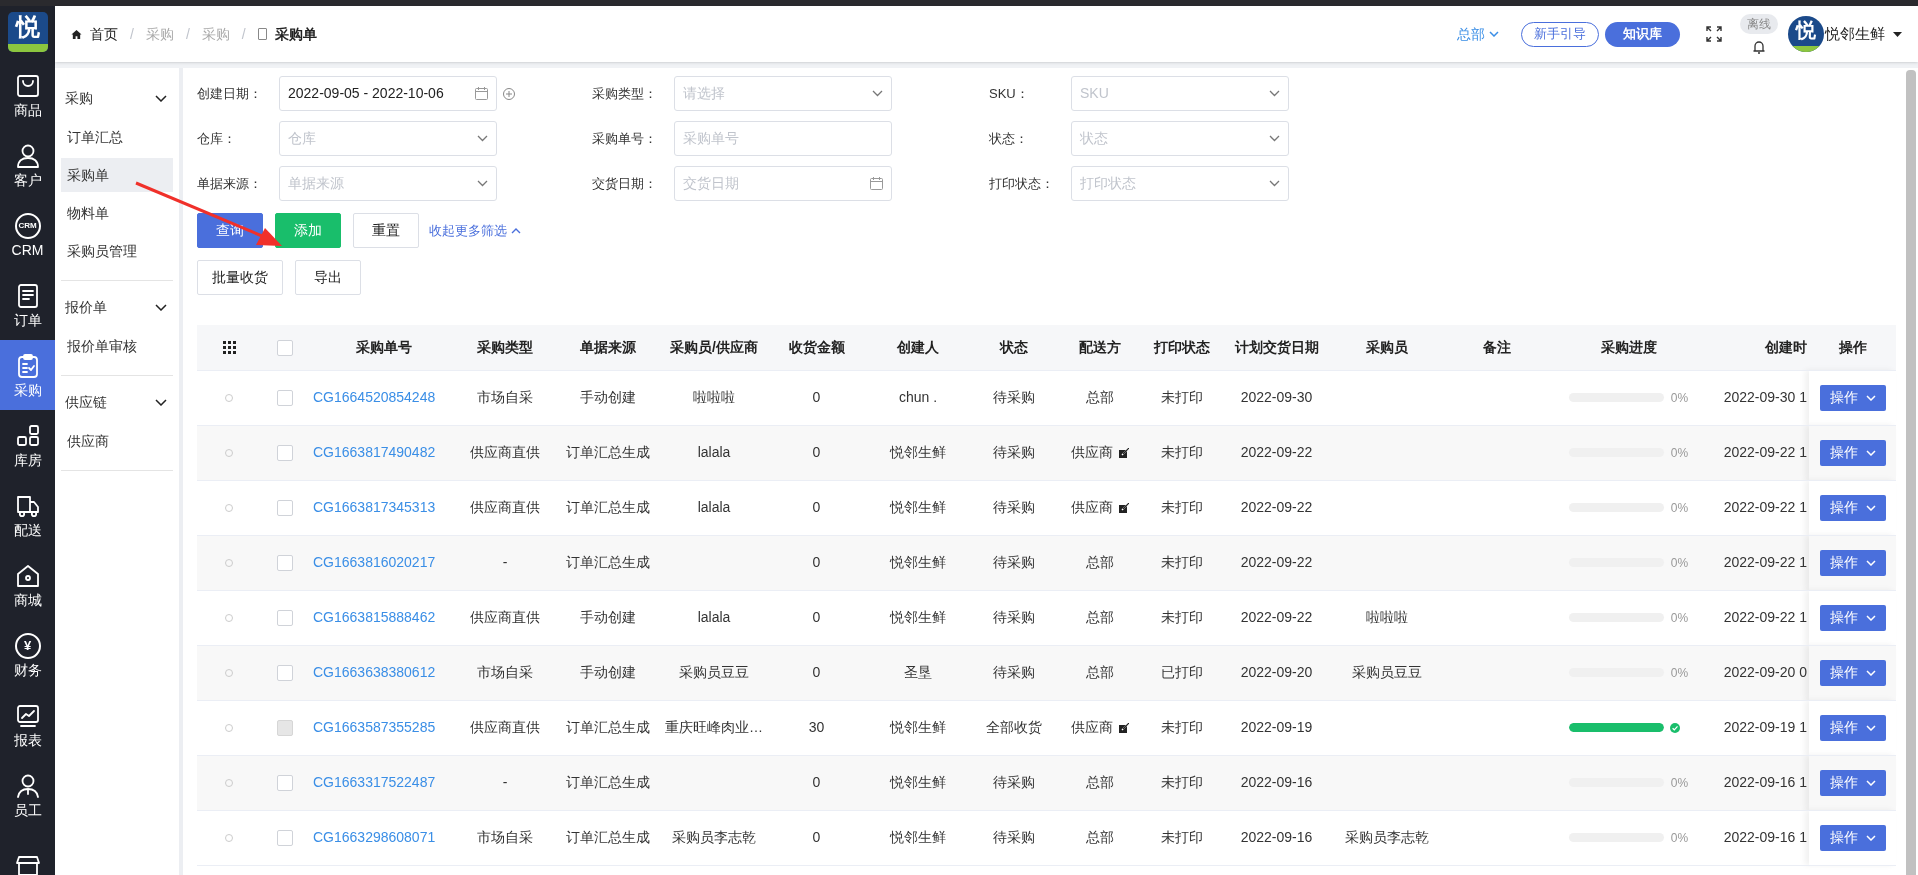 This screenshot has width=1918, height=875. Describe the element at coordinates (117, 307) in the screenshot. I see `menu-group: 报价单` at that location.